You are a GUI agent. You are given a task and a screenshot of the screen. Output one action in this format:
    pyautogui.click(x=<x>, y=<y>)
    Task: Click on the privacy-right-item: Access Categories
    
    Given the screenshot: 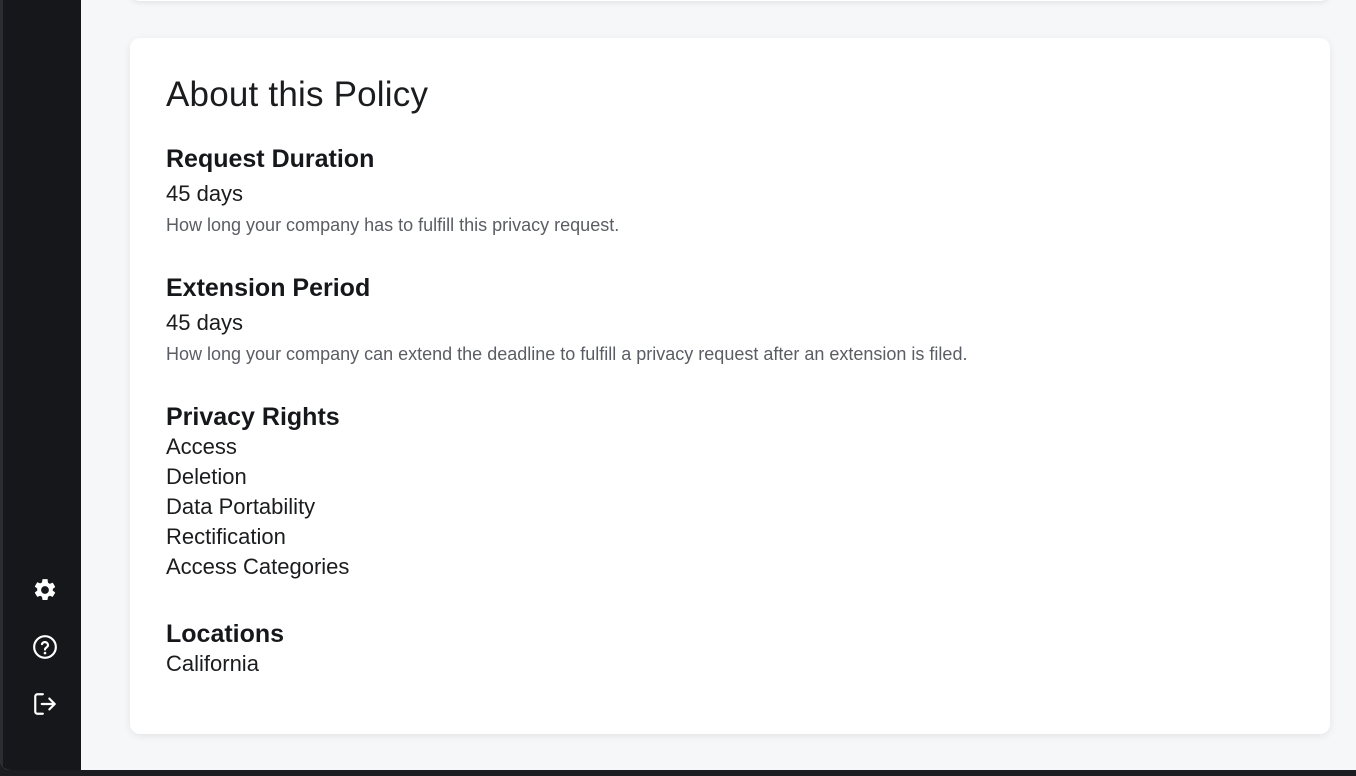 What is the action you would take?
    pyautogui.click(x=258, y=566)
    